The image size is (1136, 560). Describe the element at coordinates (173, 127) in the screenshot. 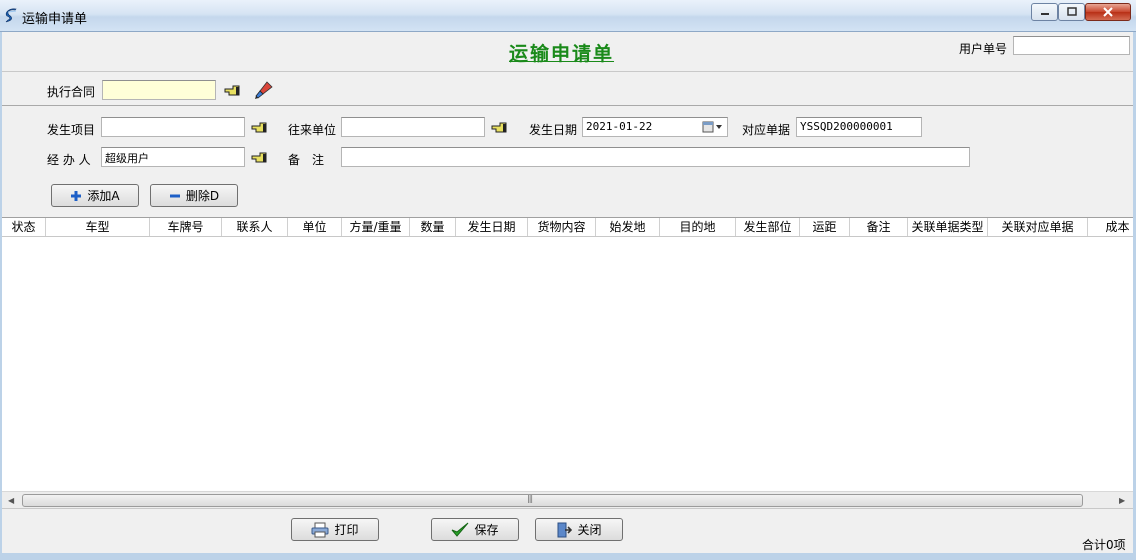

I see `project-input` at that location.